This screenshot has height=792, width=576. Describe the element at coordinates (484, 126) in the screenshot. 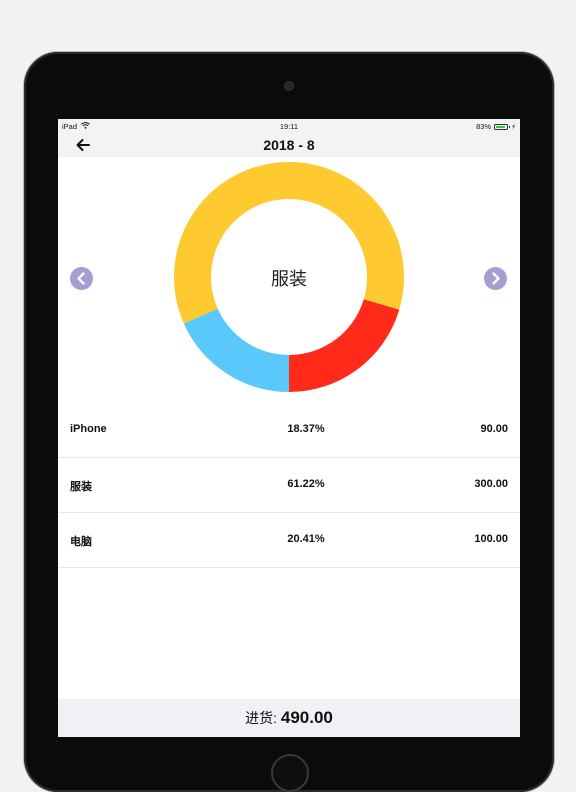

I see `battery-percent: 83%` at that location.